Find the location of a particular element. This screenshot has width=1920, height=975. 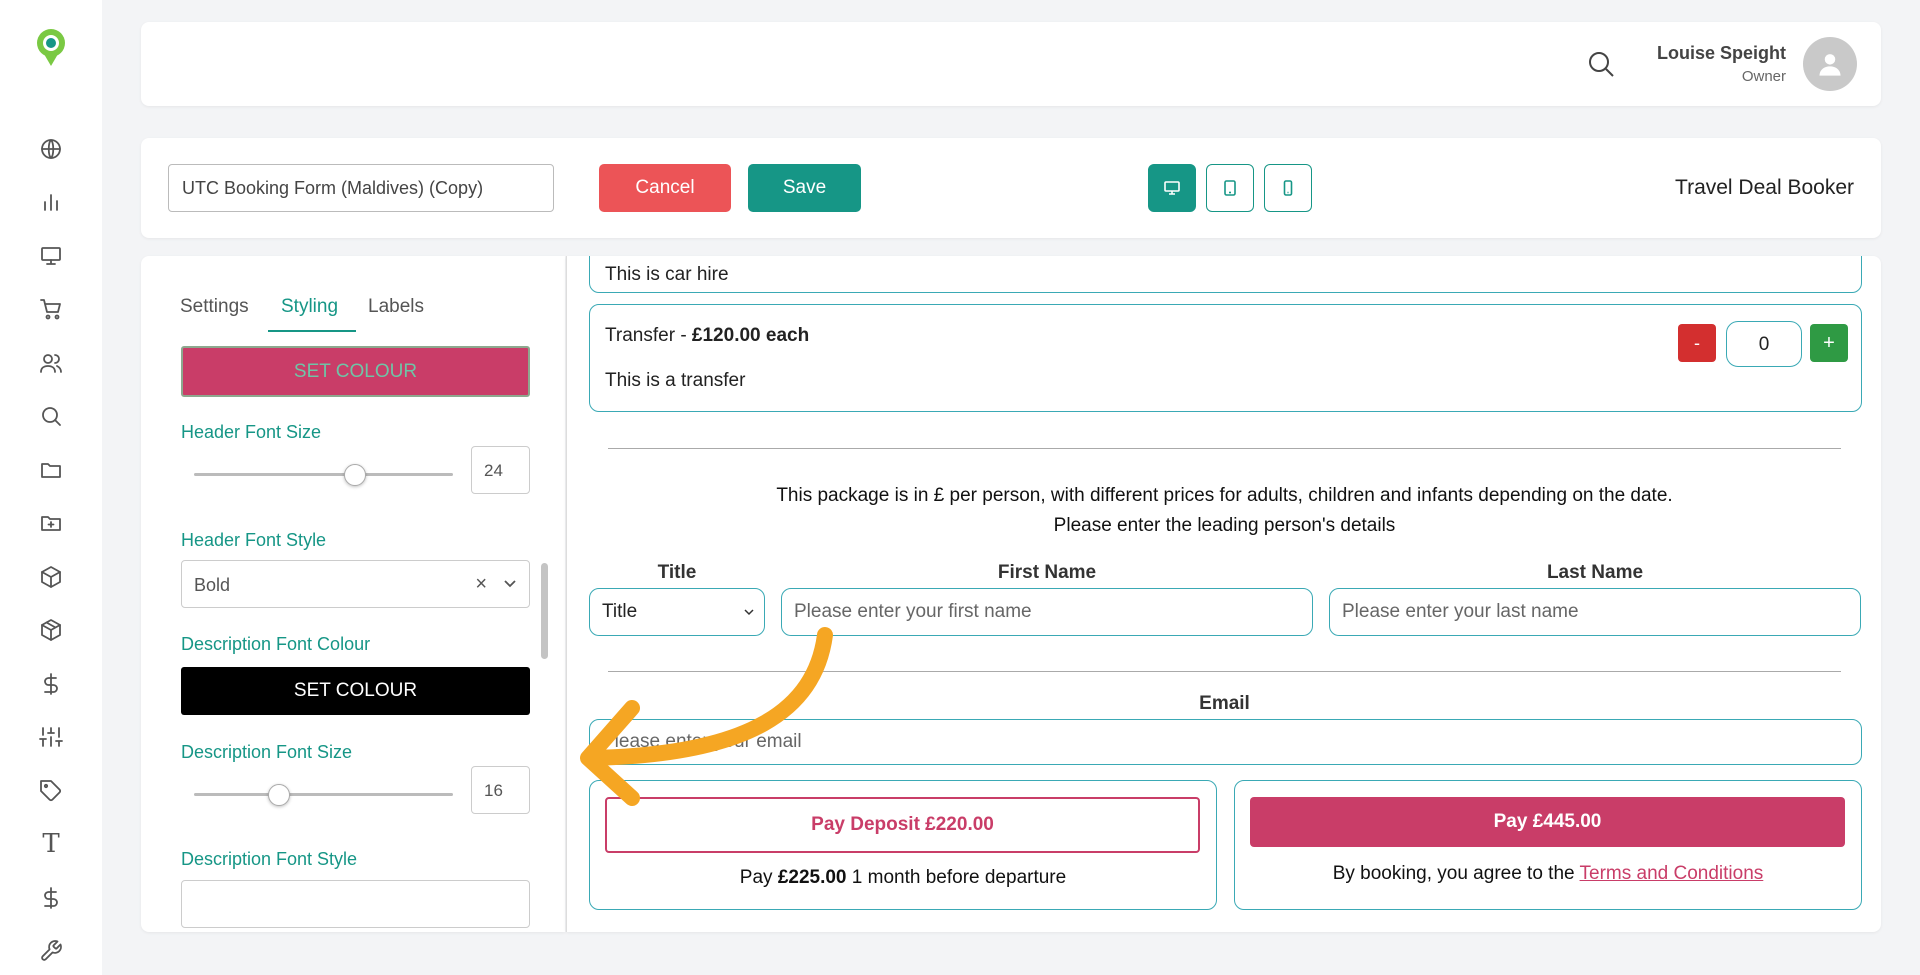

tag-icon is located at coordinates (51, 791).